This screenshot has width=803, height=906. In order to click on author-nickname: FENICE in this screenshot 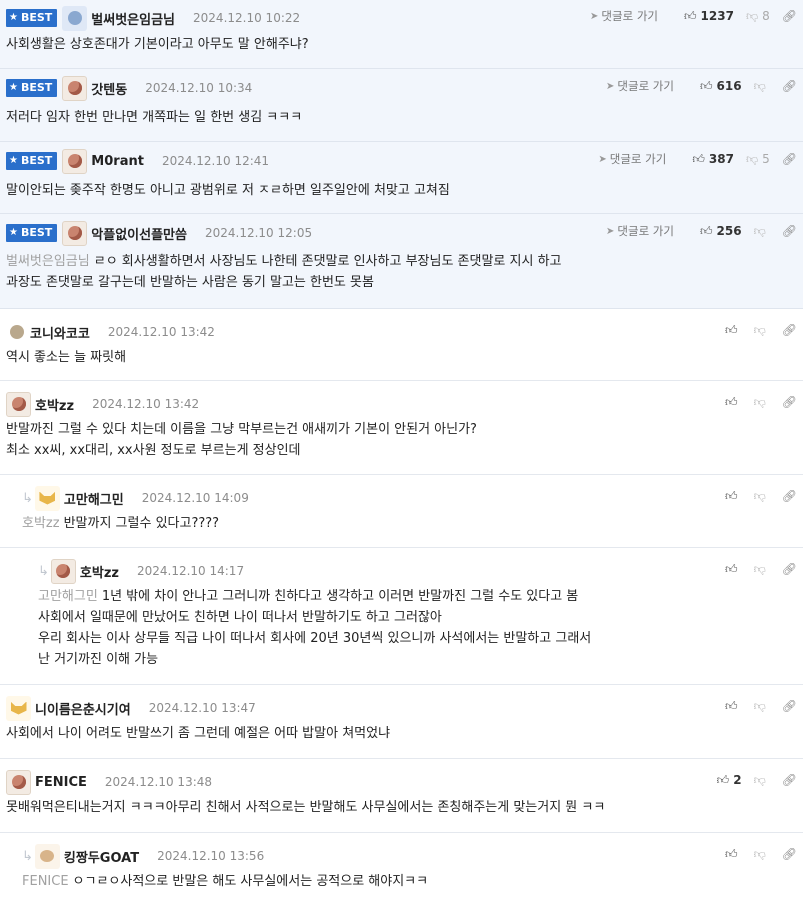, I will do `click(61, 782)`.